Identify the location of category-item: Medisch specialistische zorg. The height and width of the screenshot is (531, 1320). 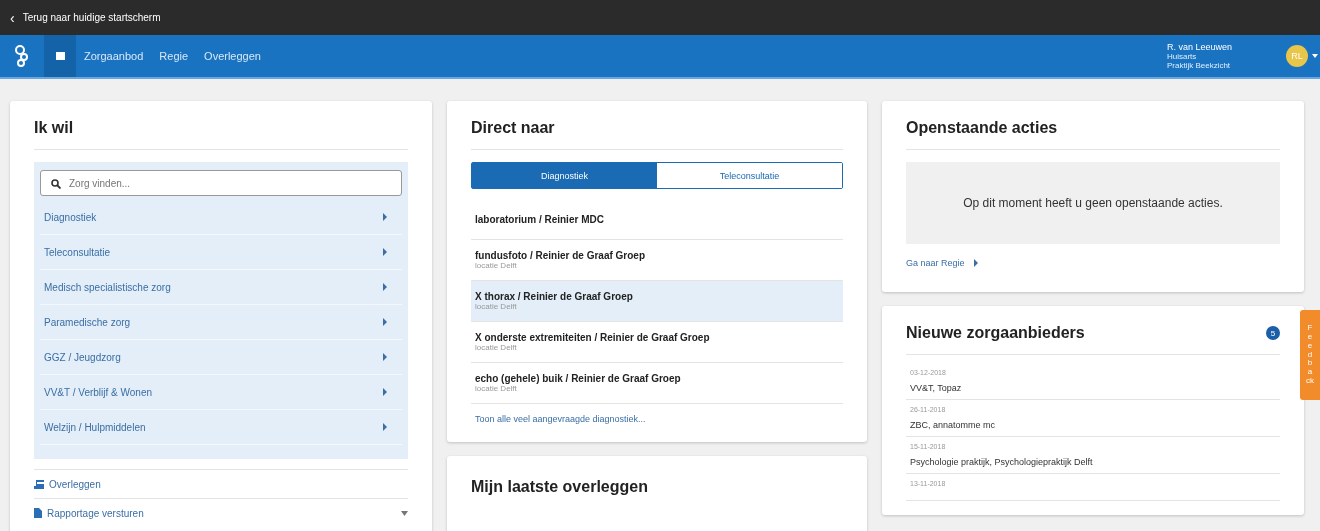
(221, 287).